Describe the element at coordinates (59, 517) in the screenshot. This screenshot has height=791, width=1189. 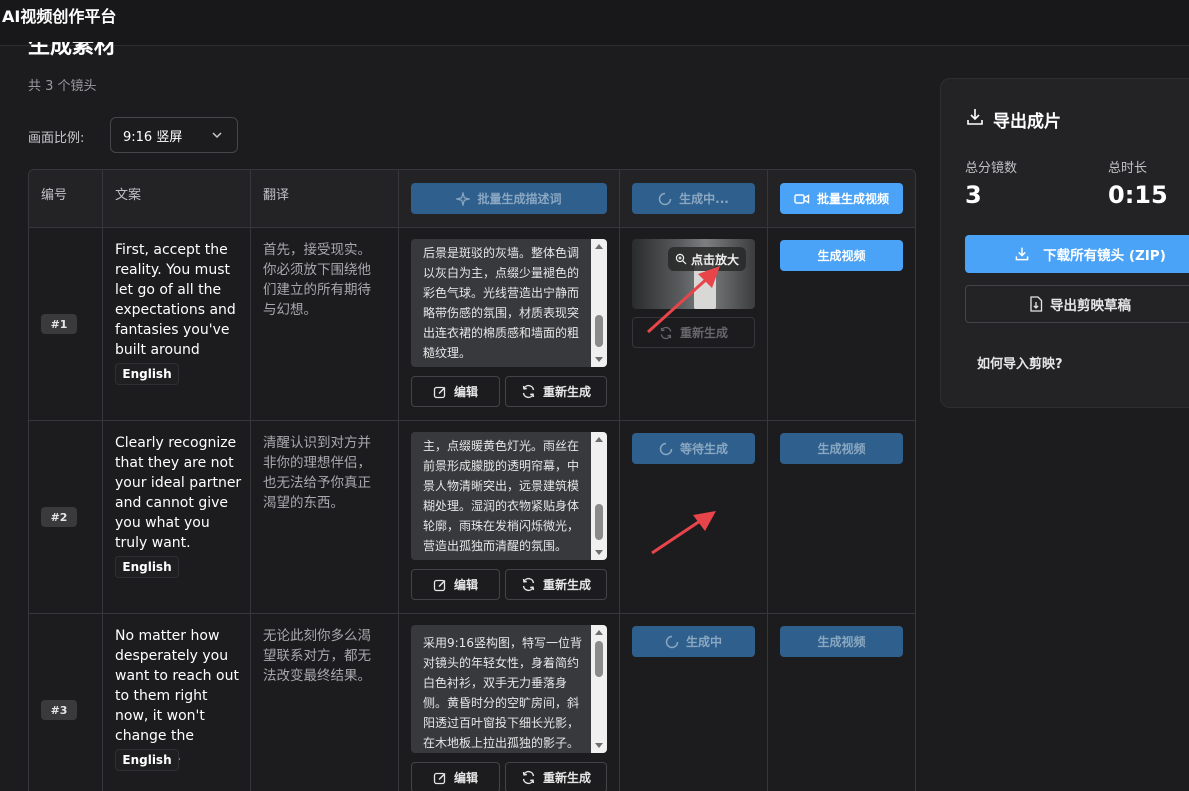
I see `shot-number-badge: #2` at that location.